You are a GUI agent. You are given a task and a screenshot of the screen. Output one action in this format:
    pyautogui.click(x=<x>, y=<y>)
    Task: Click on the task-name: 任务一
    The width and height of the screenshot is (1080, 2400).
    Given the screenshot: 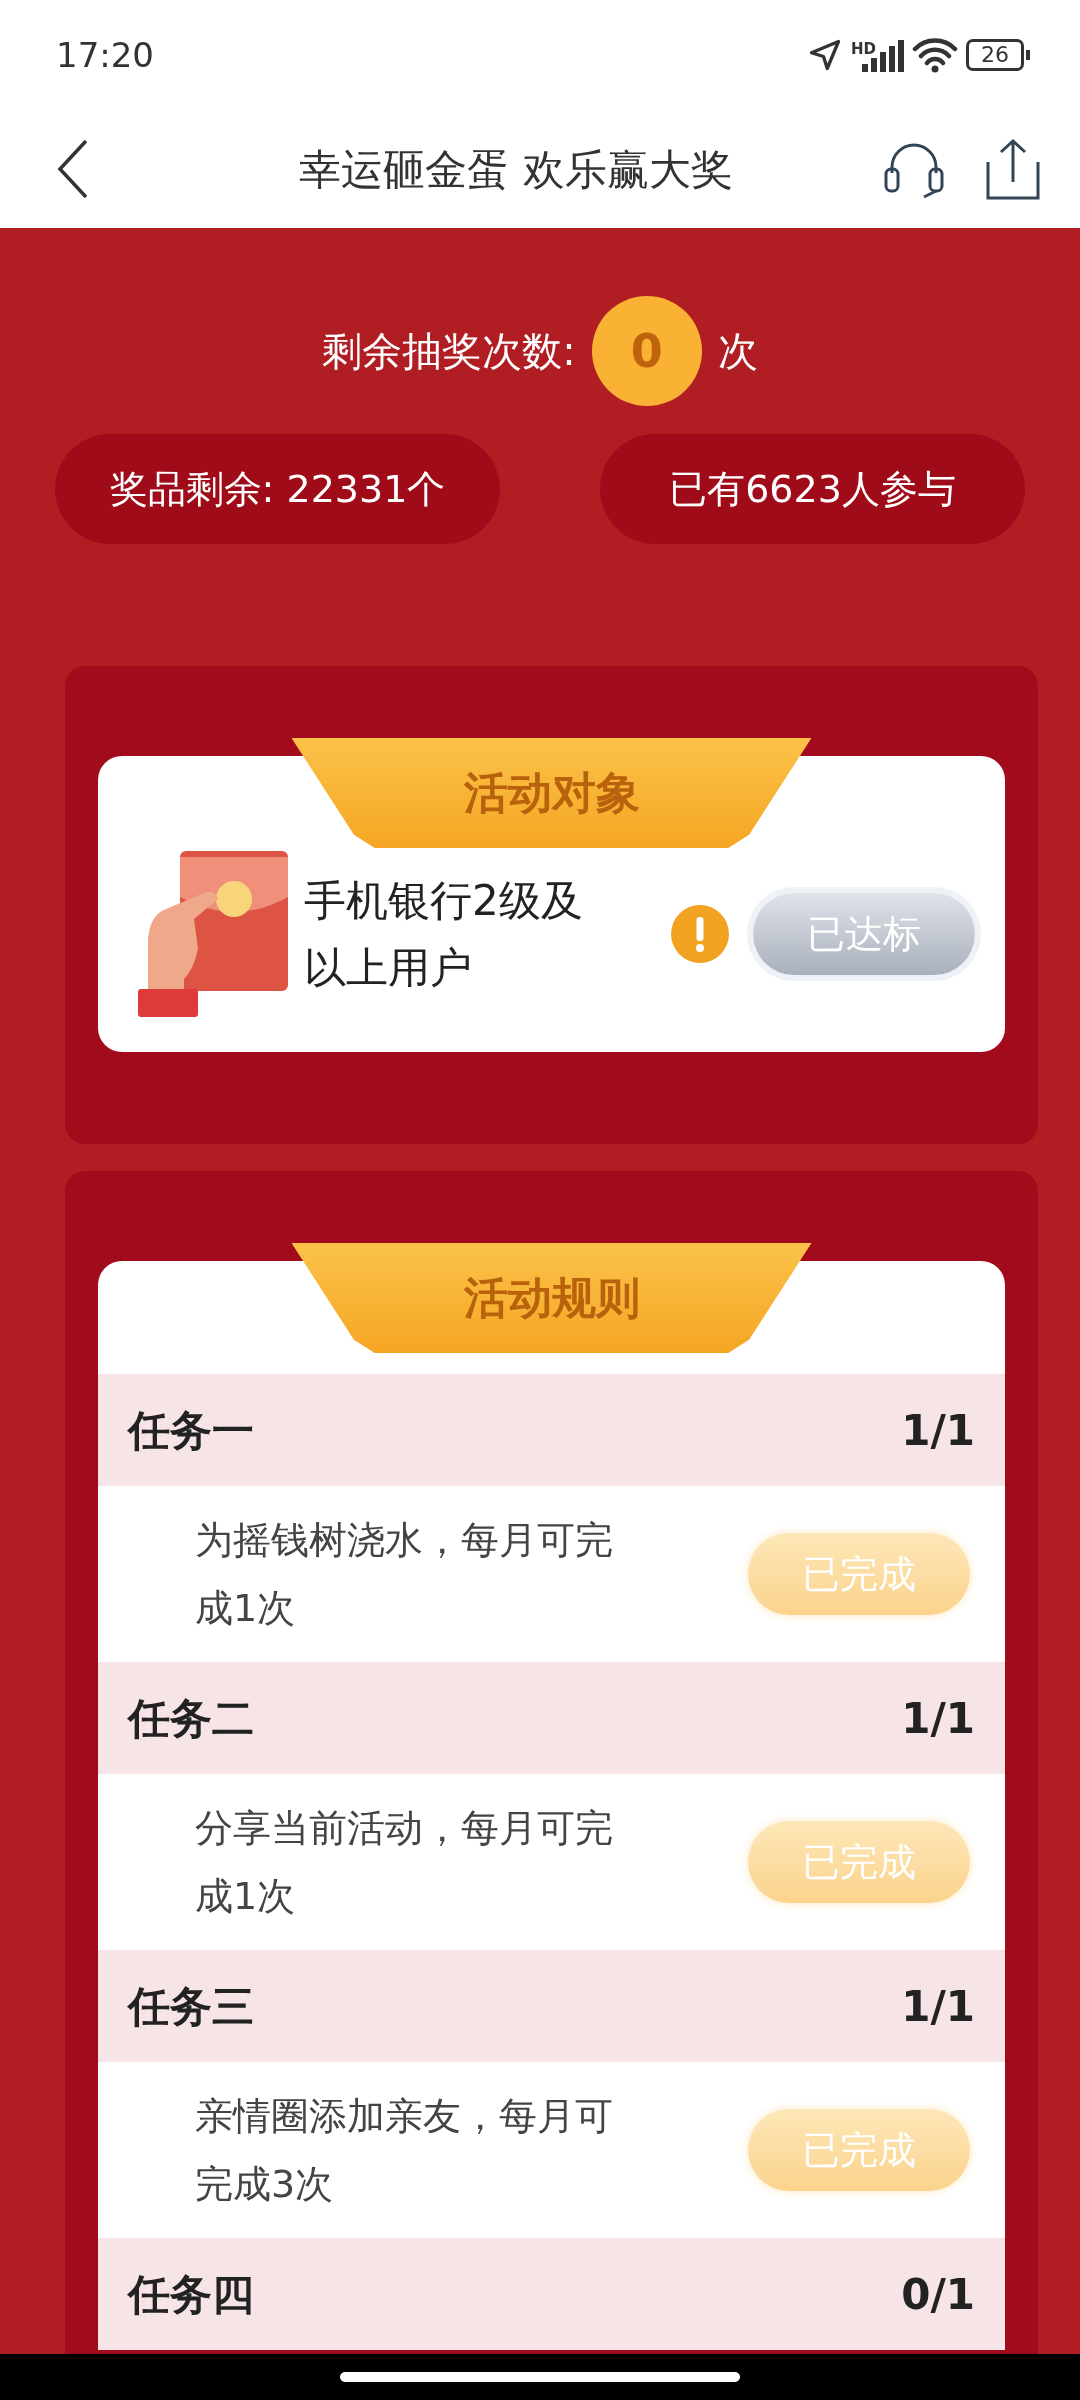 What is the action you would take?
    pyautogui.click(x=191, y=1430)
    